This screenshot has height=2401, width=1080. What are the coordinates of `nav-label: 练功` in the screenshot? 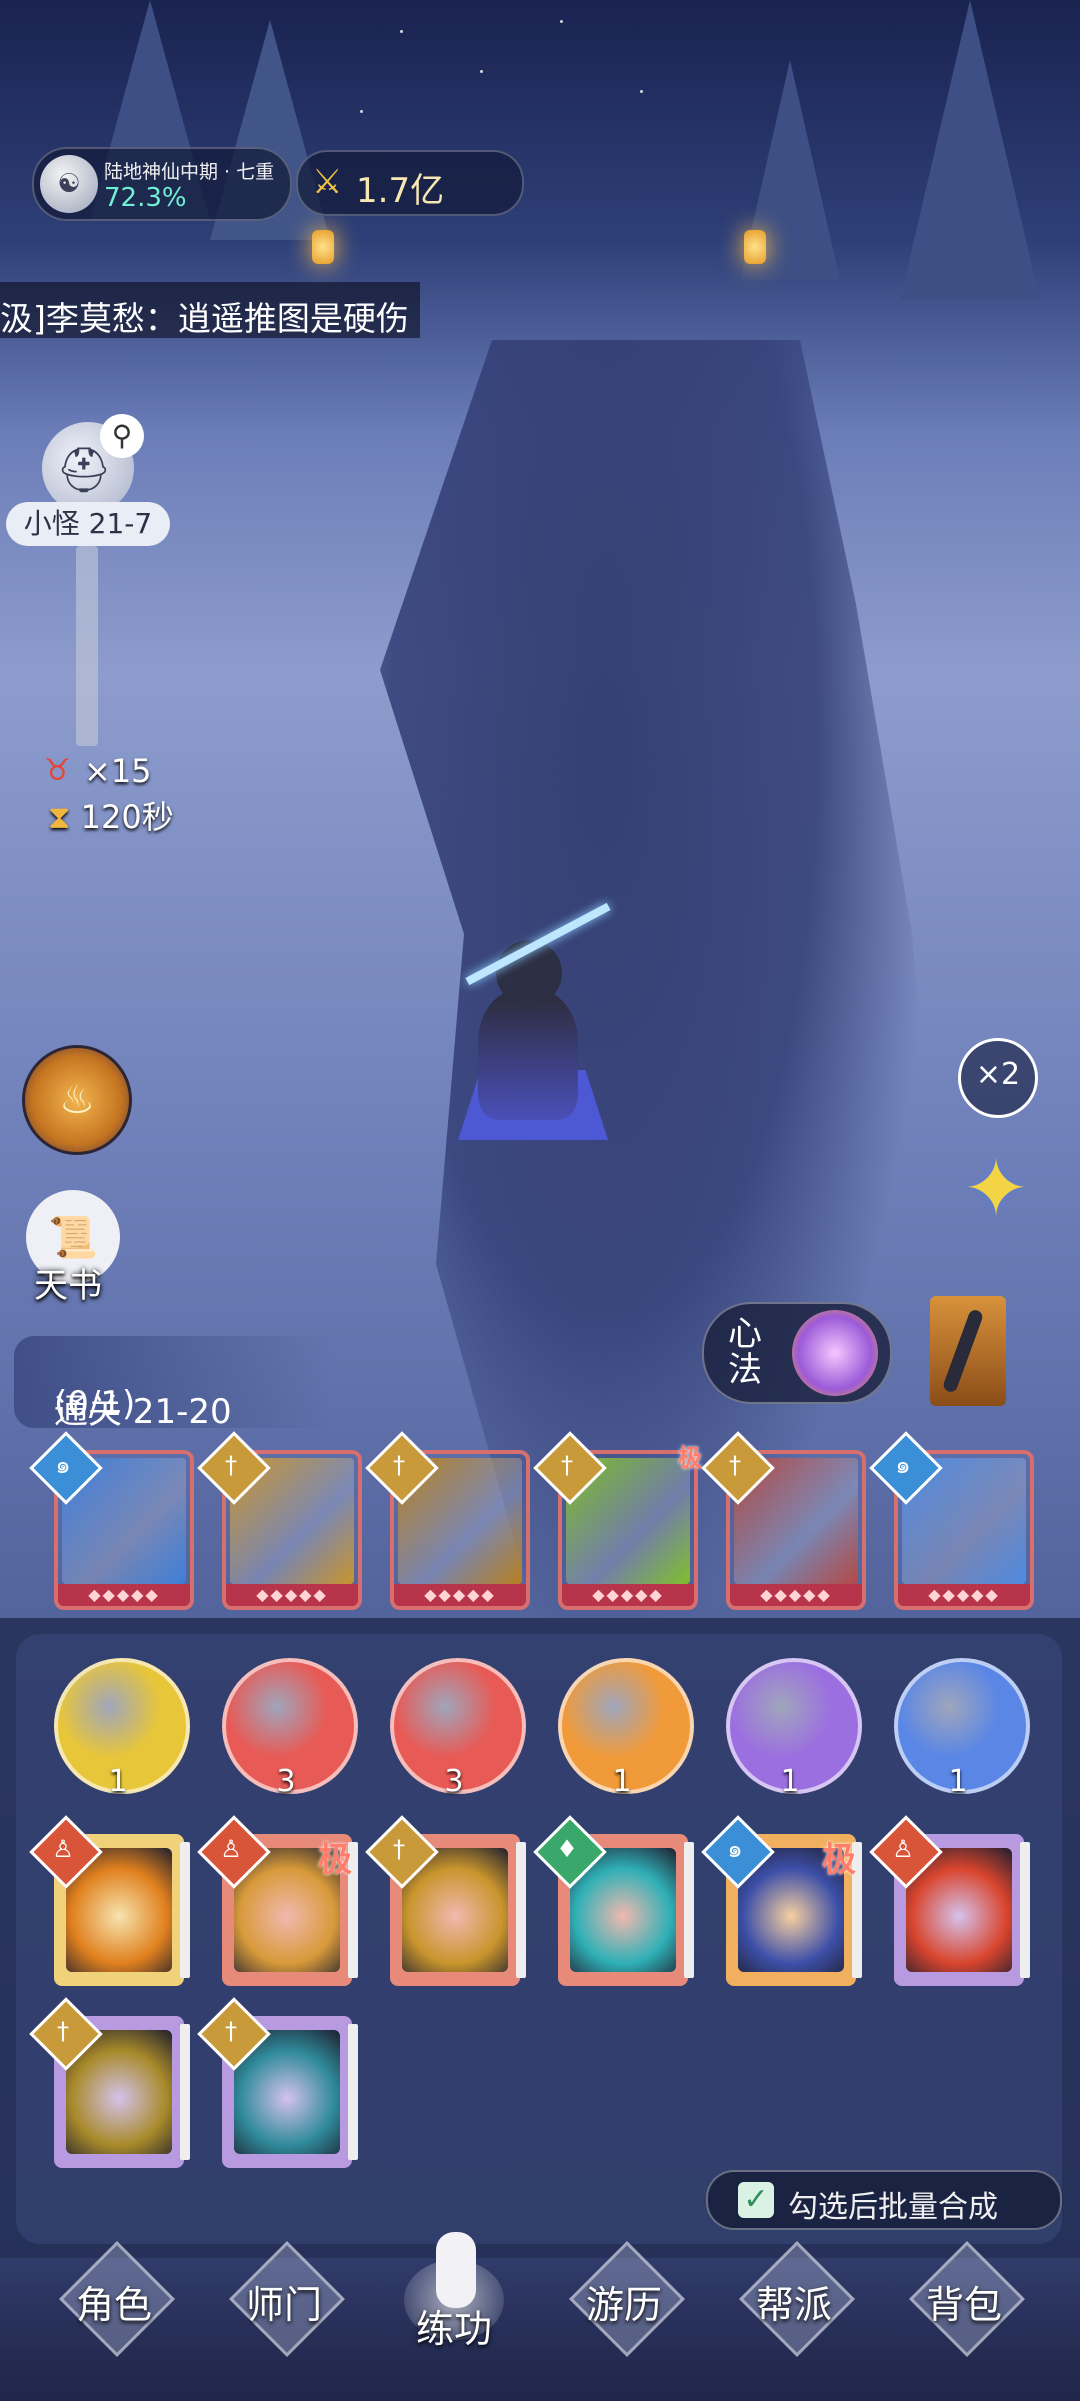 It's located at (453, 2329).